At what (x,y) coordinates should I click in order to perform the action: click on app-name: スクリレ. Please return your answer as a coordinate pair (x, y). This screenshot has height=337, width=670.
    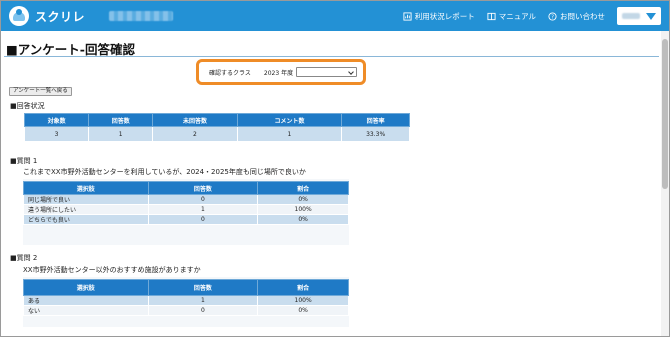
    Looking at the image, I should click on (60, 16).